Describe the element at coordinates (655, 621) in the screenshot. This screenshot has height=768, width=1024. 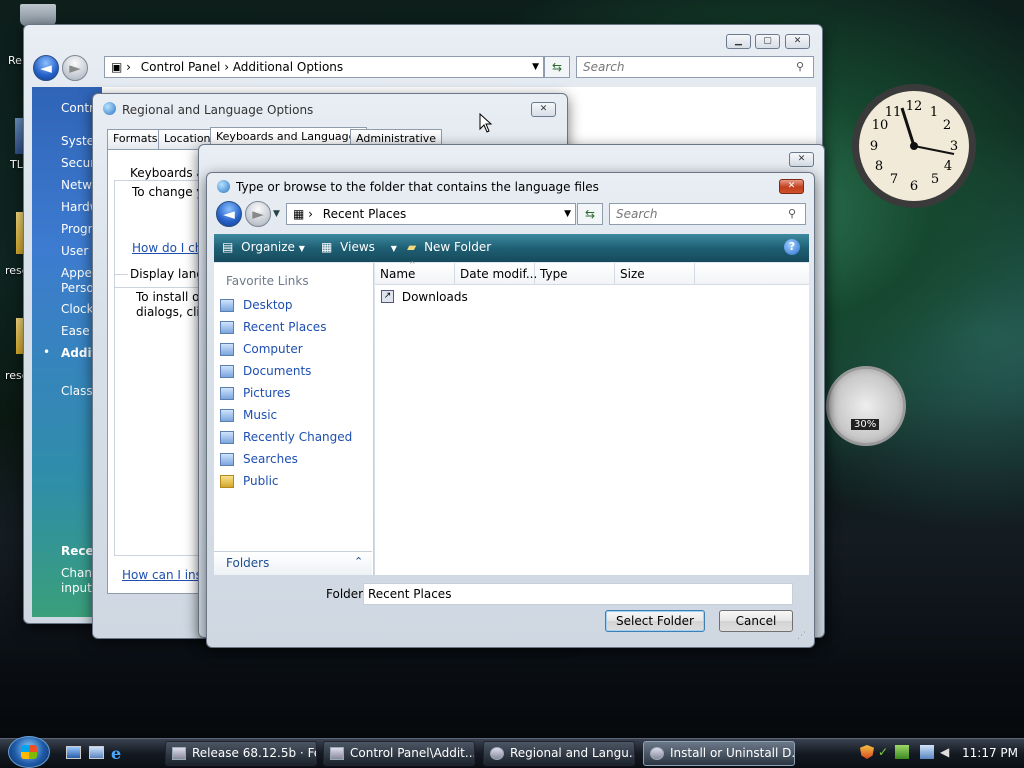
I see `select-folder-button: Select Folder` at that location.